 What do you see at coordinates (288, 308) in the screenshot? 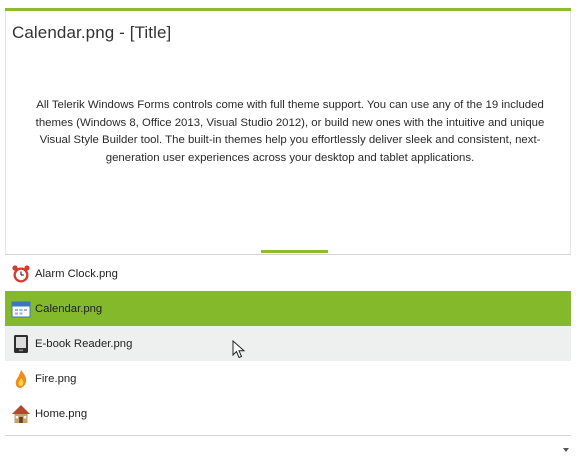
I see `list-item-calendar: Calendar.png` at bounding box center [288, 308].